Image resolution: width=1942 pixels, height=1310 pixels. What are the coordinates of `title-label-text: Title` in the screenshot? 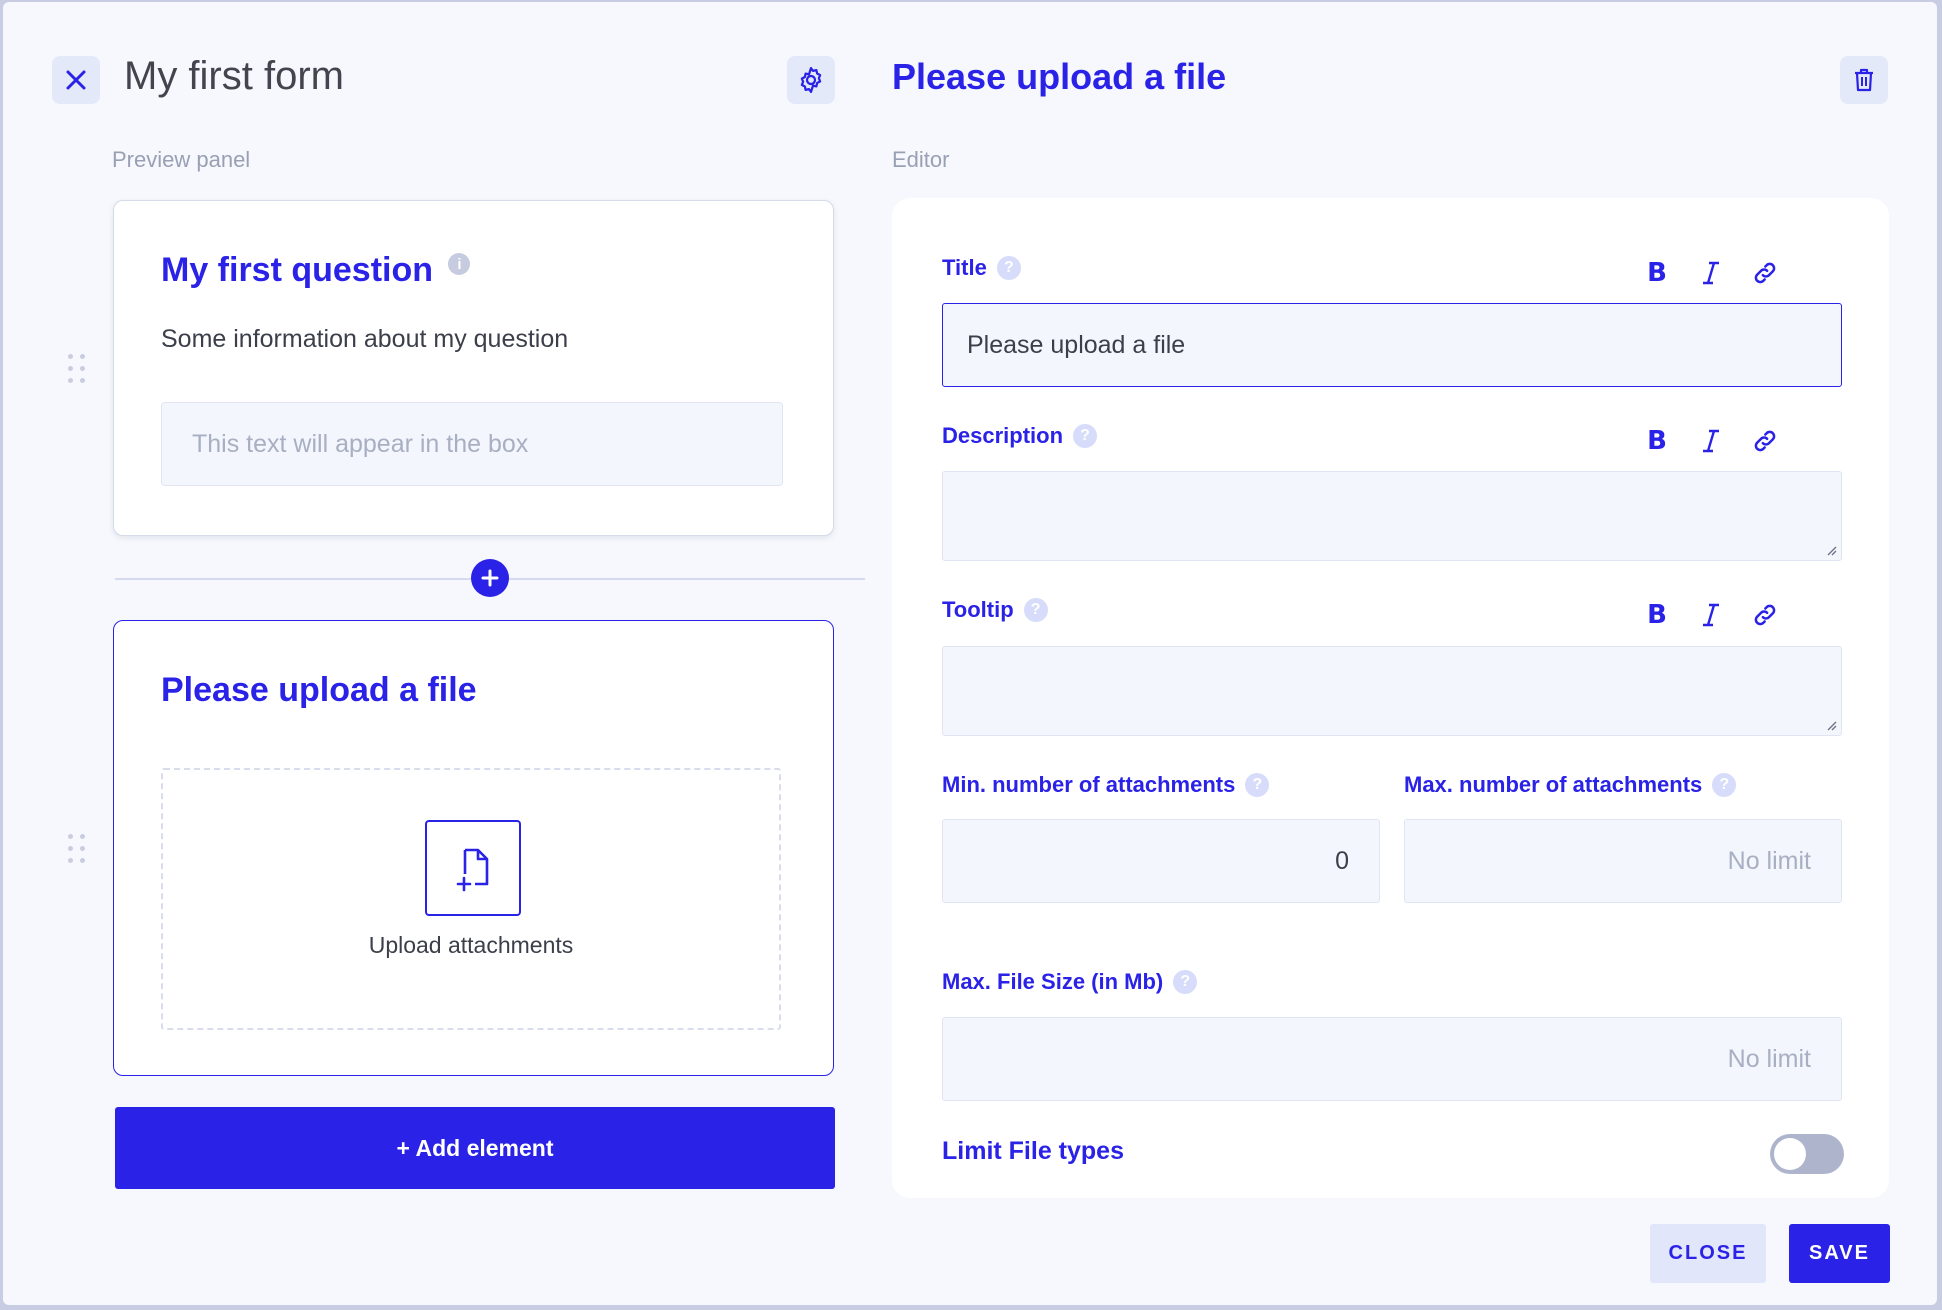 It's located at (964, 267).